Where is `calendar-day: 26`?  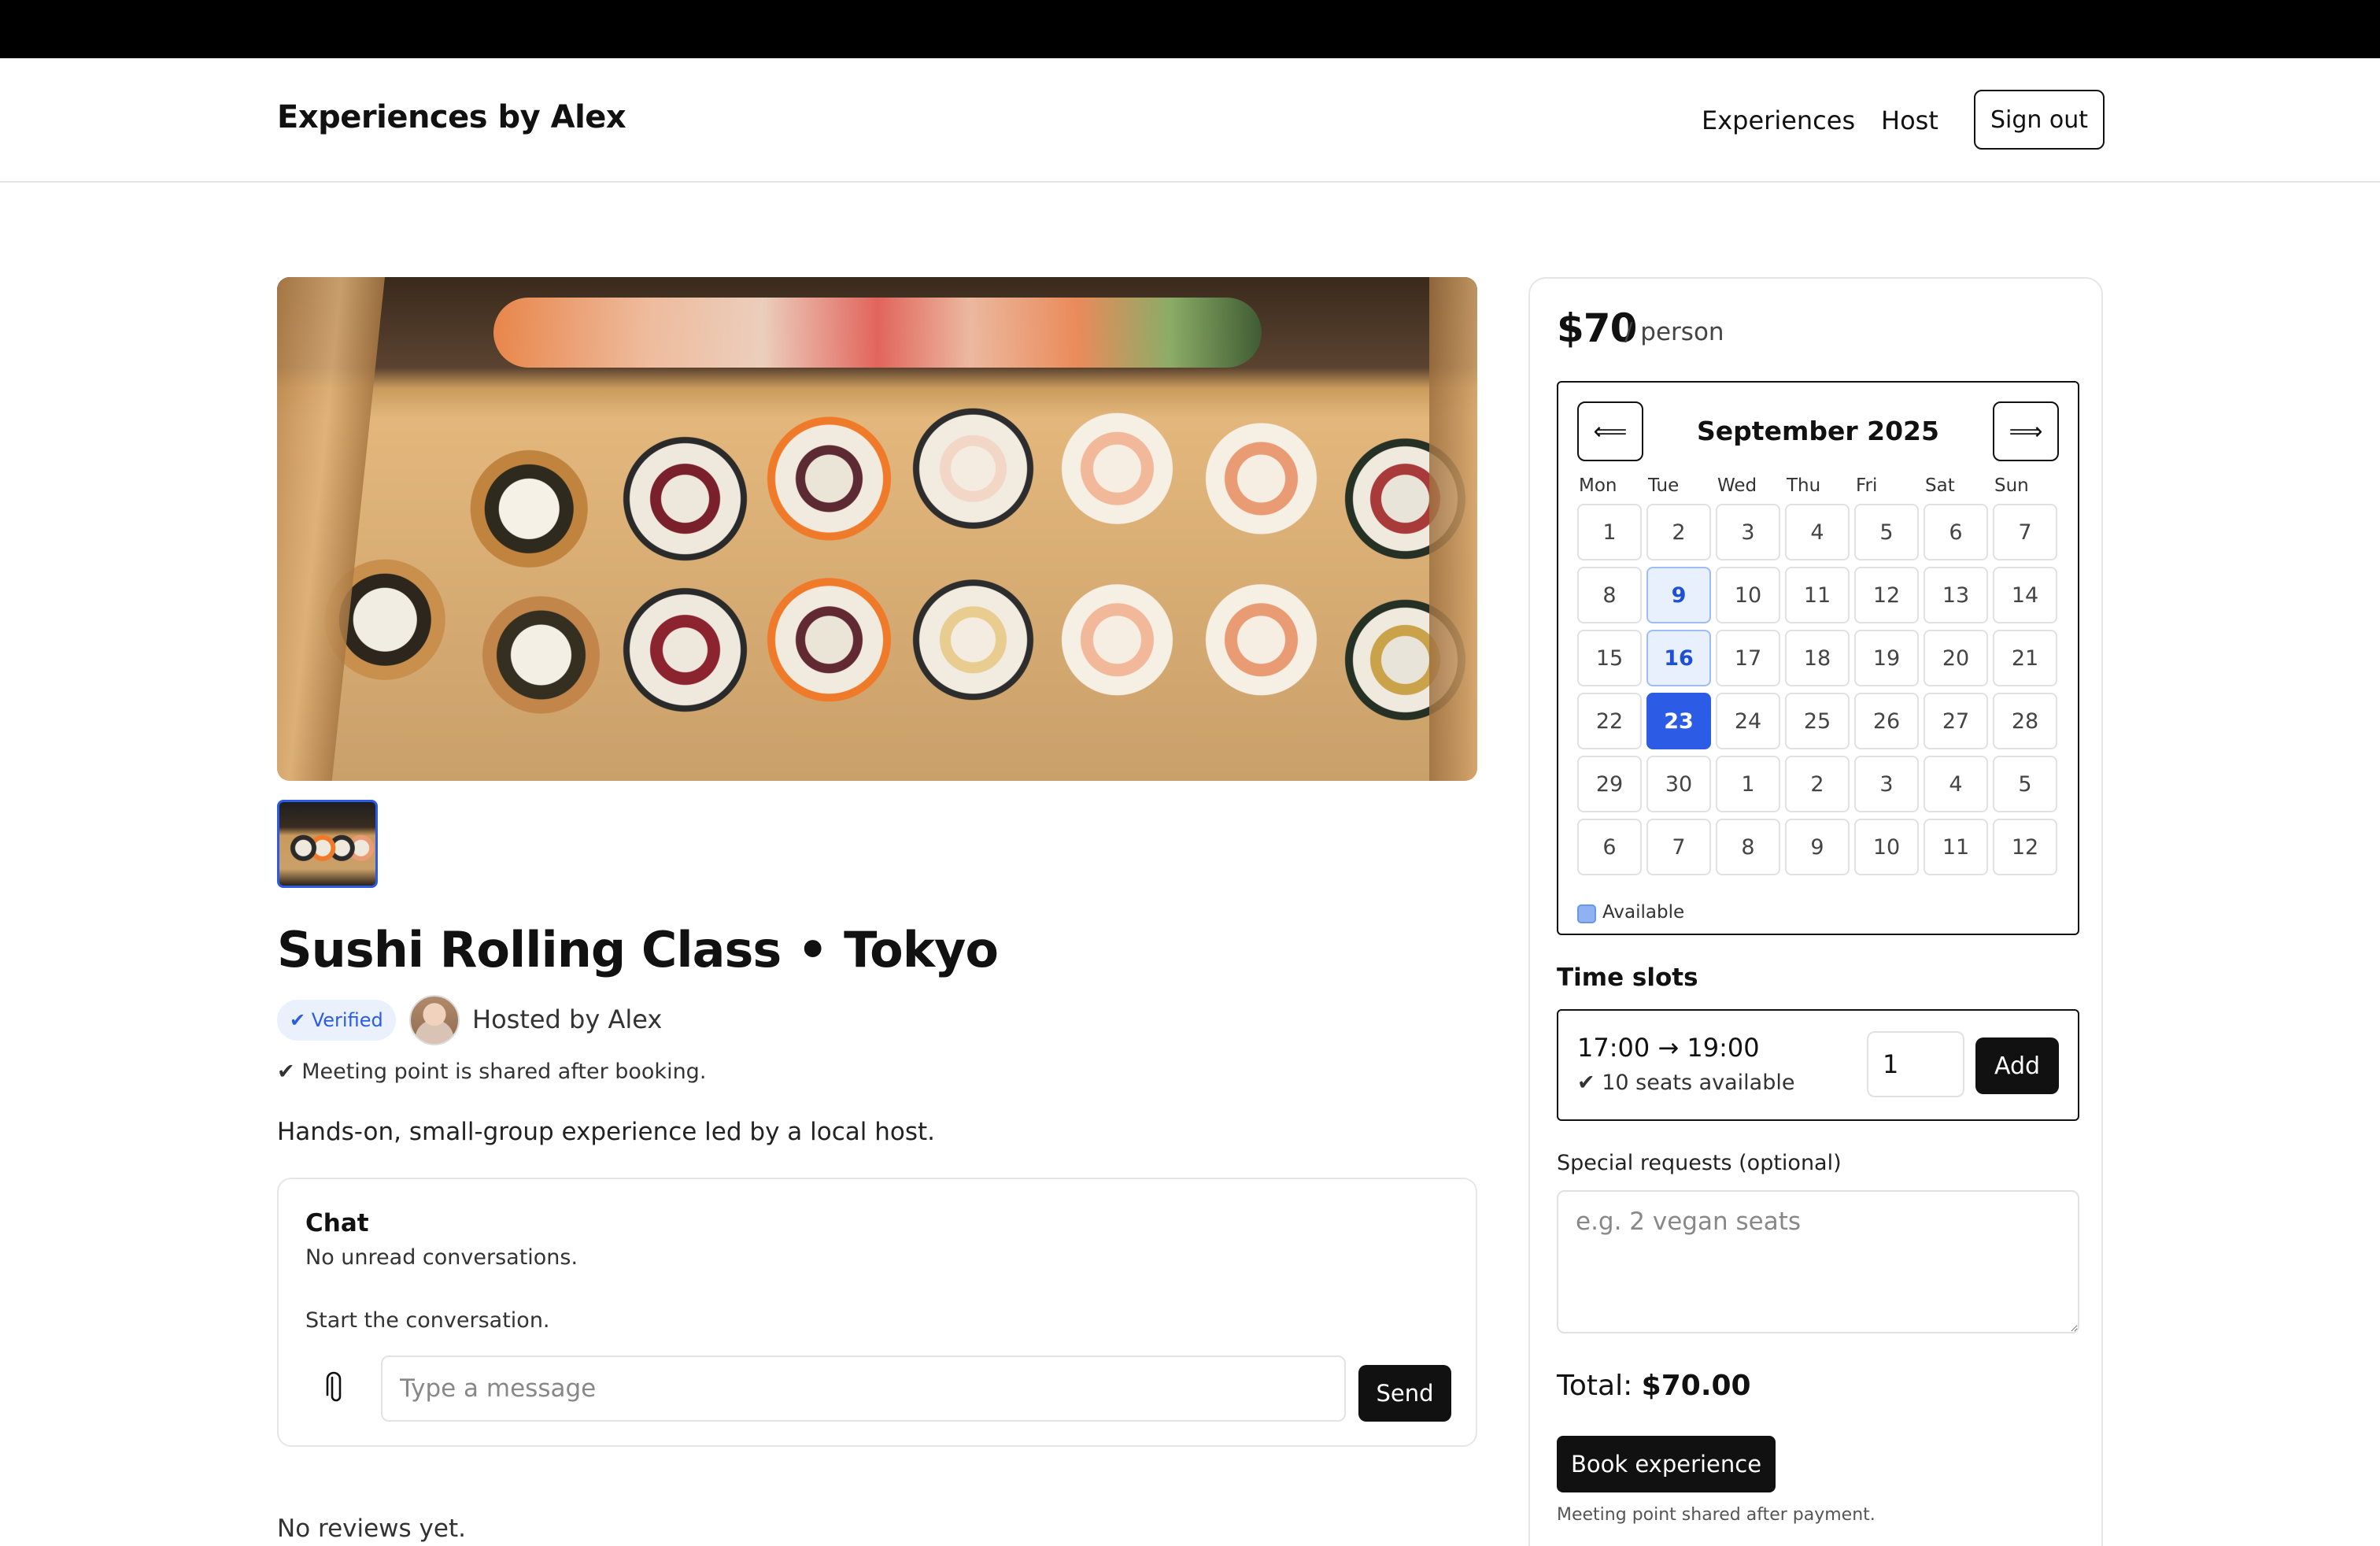 calendar-day: 26 is located at coordinates (1887, 721).